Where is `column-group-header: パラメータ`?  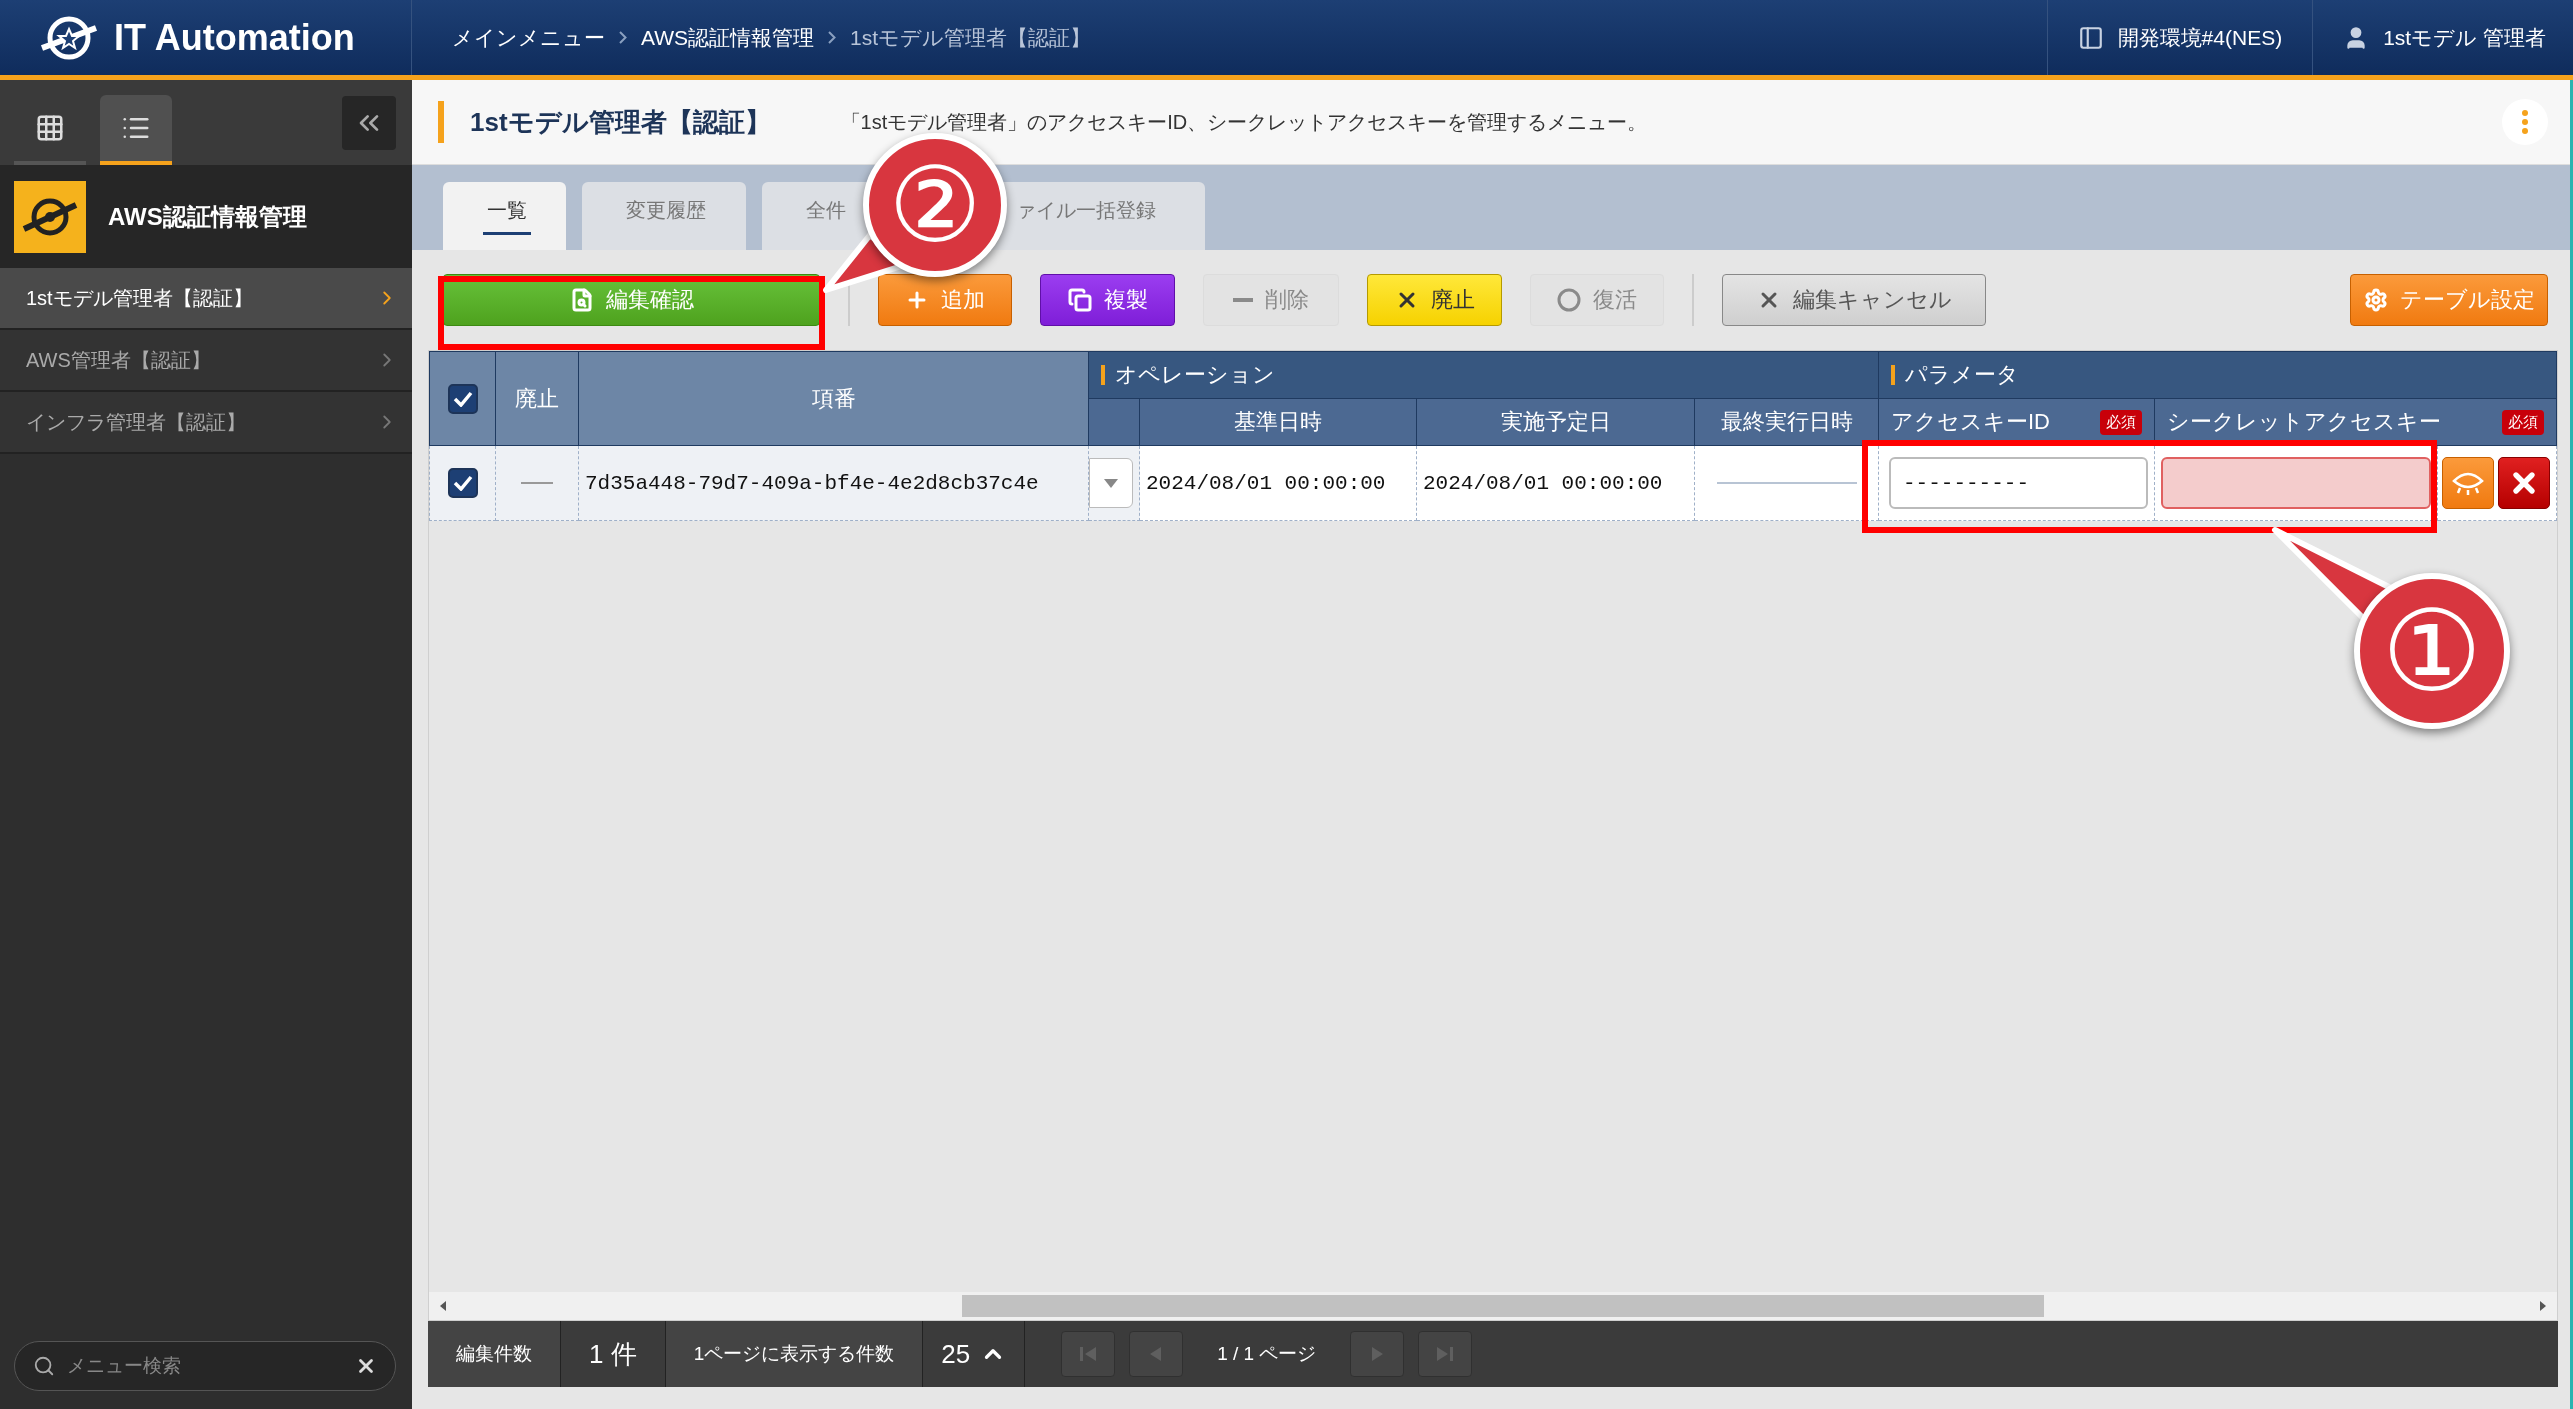
column-group-header: パラメータ is located at coordinates (2217, 375).